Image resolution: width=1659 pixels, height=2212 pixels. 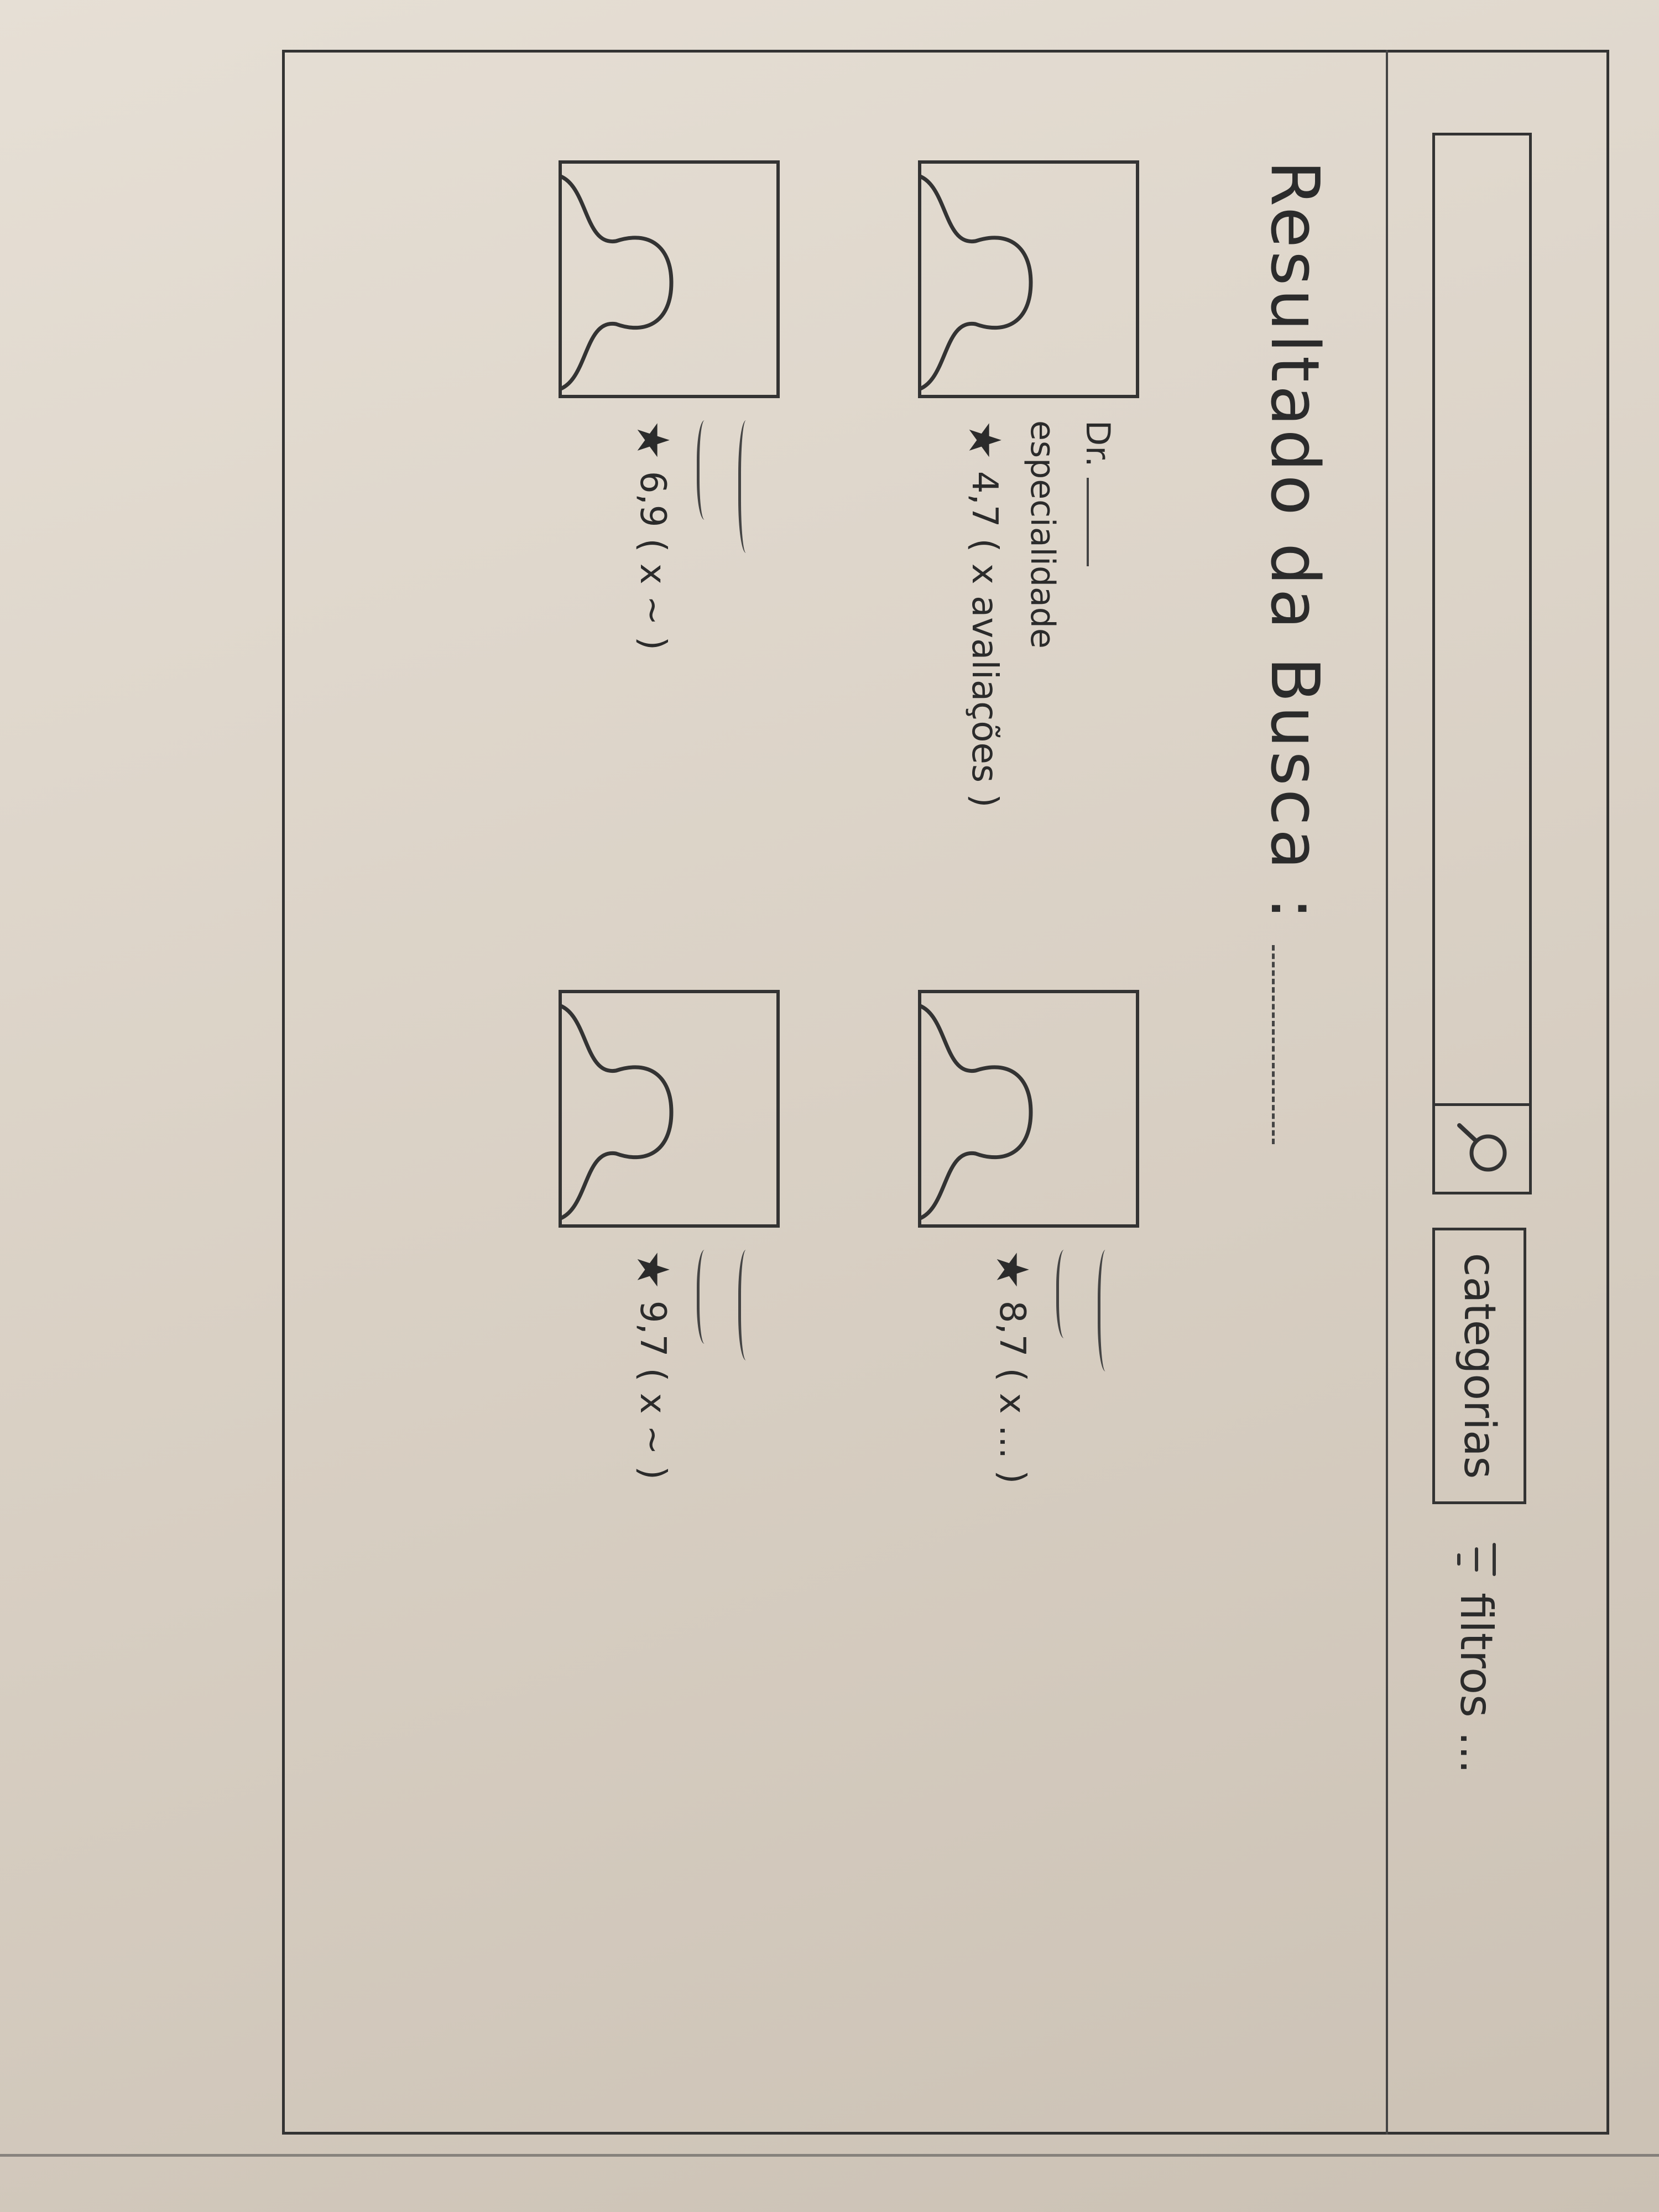 I want to click on rating-value: 9,7, so click(x=653, y=1329).